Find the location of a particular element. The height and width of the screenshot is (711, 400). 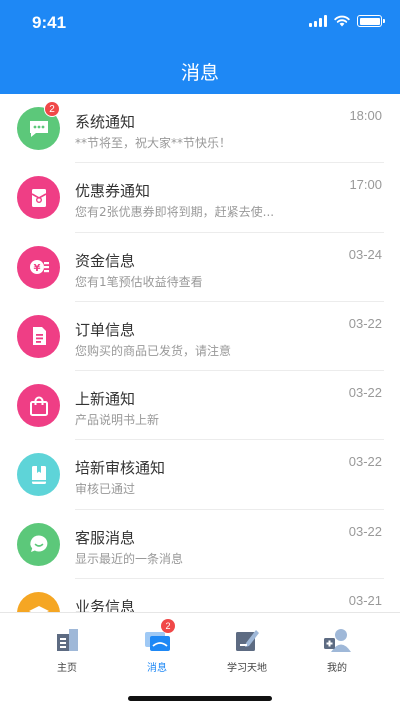

message-title: 资金信息 is located at coordinates (105, 260).